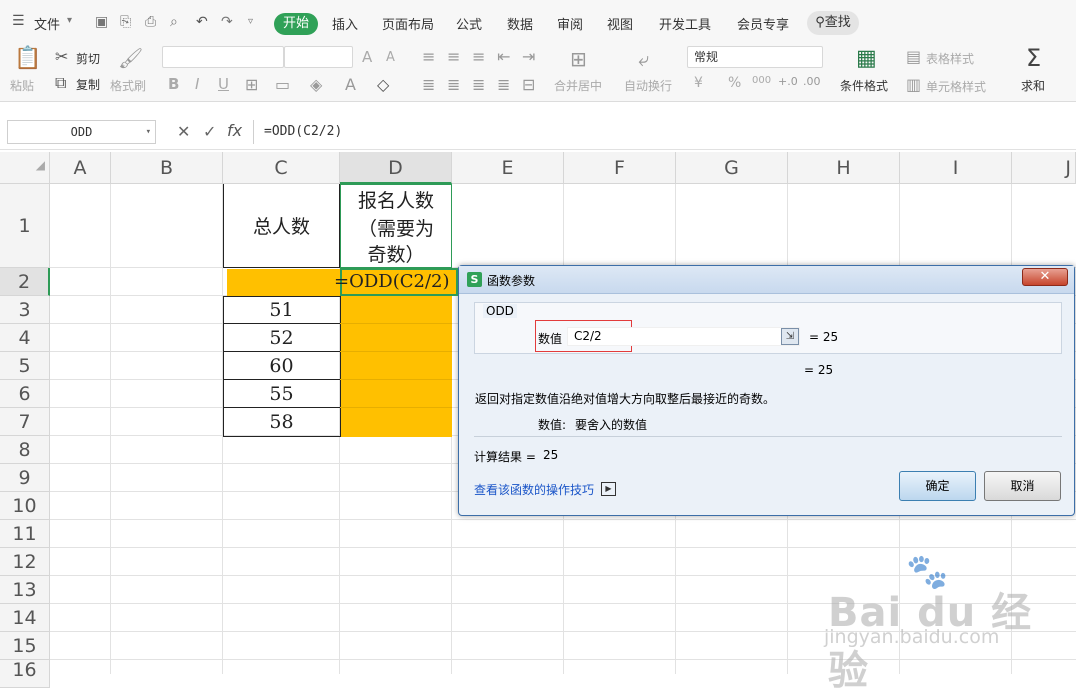  I want to click on col-header-e: E, so click(508, 168).